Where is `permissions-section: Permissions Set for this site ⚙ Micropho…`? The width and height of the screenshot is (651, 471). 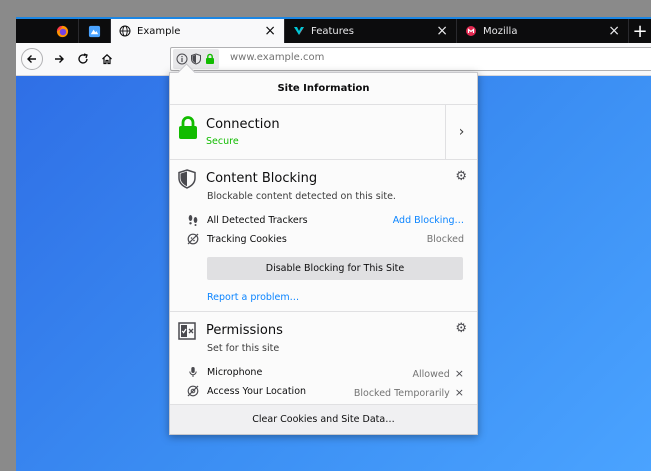 permissions-section: Permissions Set for this site ⚙ Micropho… is located at coordinates (323, 358).